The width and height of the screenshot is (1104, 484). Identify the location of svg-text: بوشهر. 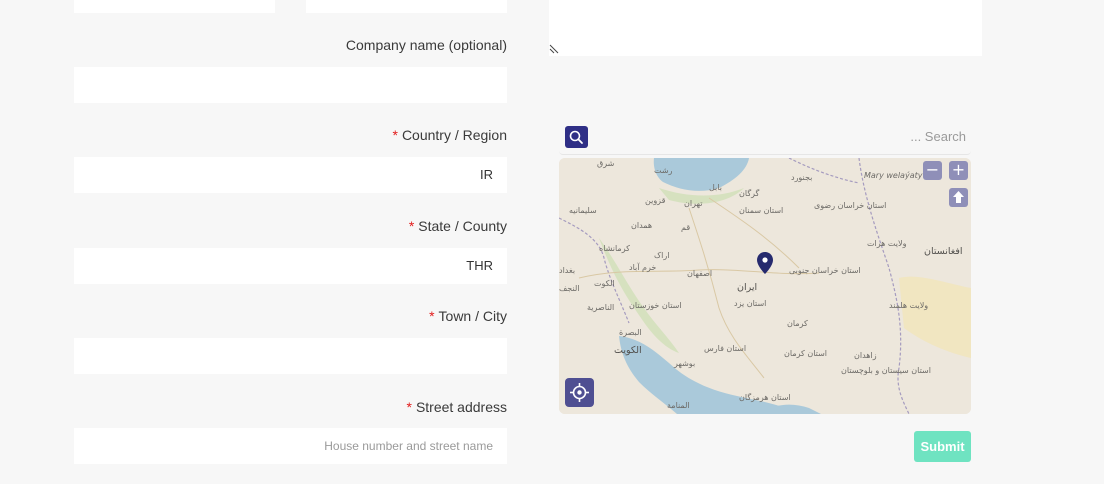
(684, 363).